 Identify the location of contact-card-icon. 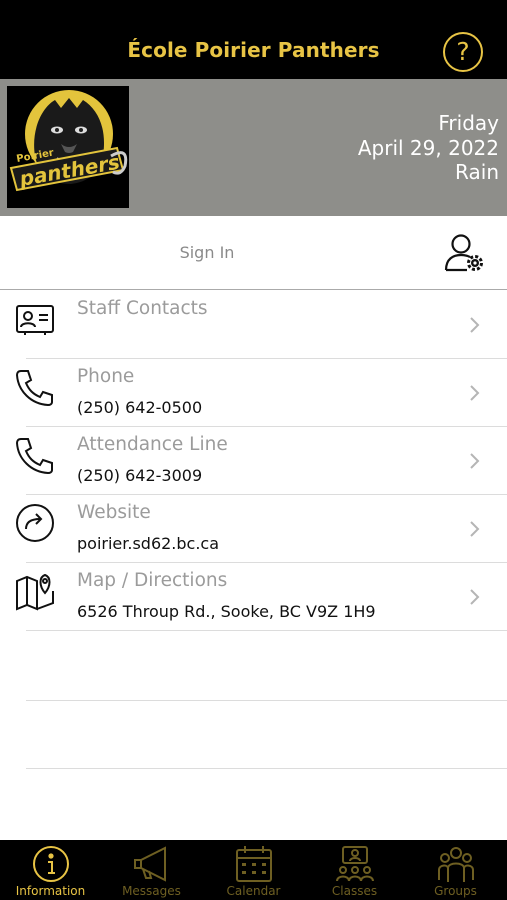
(35, 319).